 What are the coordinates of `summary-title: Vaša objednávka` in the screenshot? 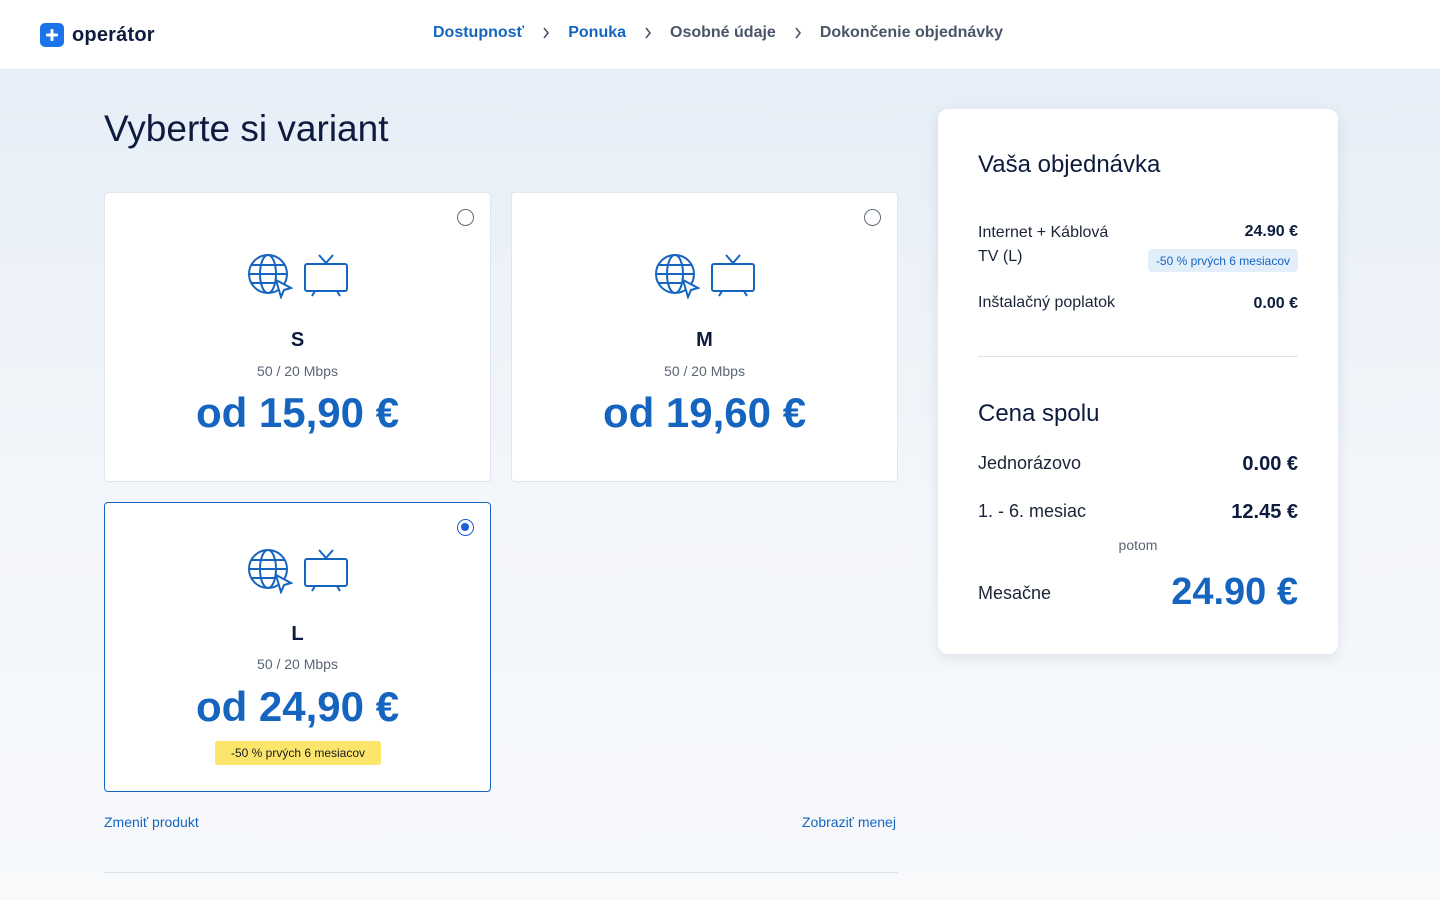 It's located at (1069, 164).